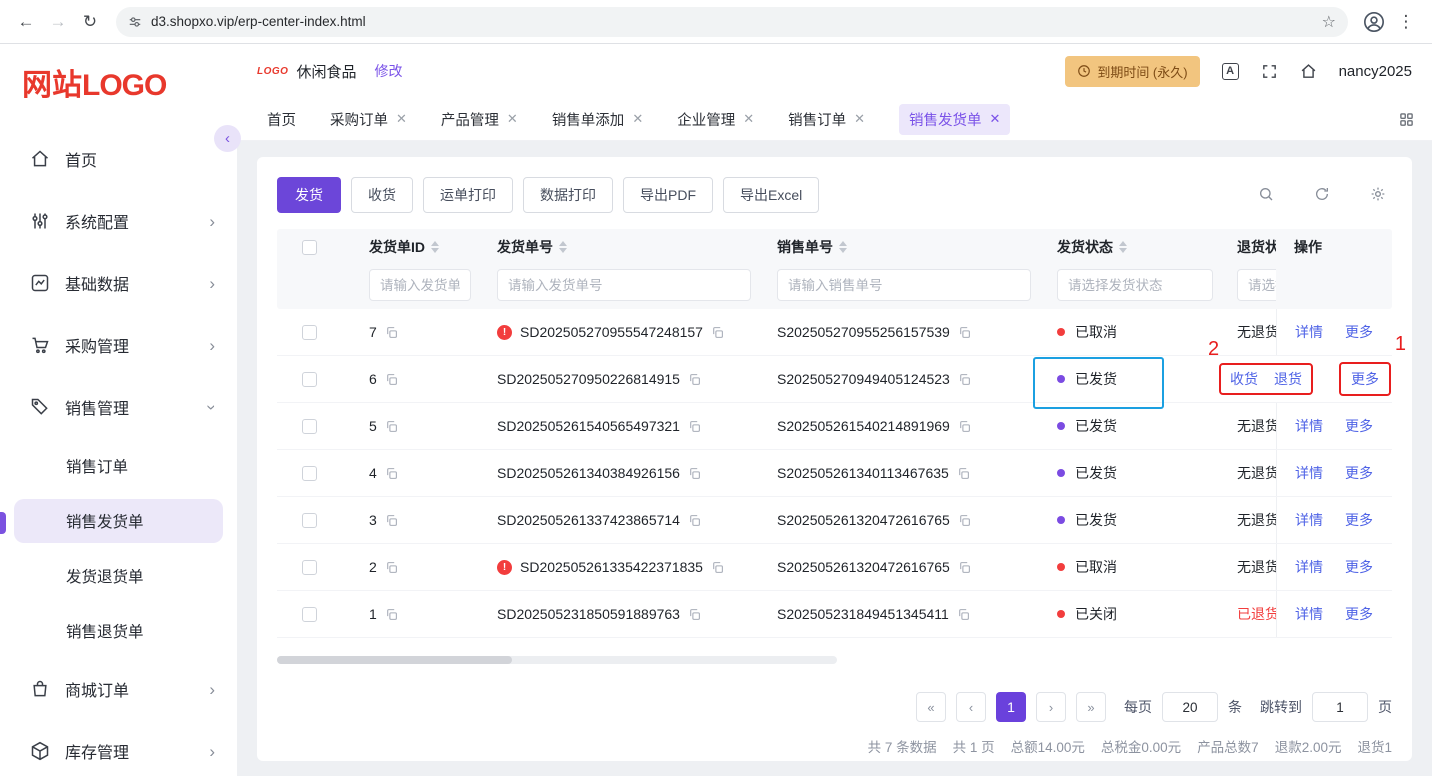  Describe the element at coordinates (368, 119) in the screenshot. I see `tab-purchase-order: 采购订单 ✕` at that location.